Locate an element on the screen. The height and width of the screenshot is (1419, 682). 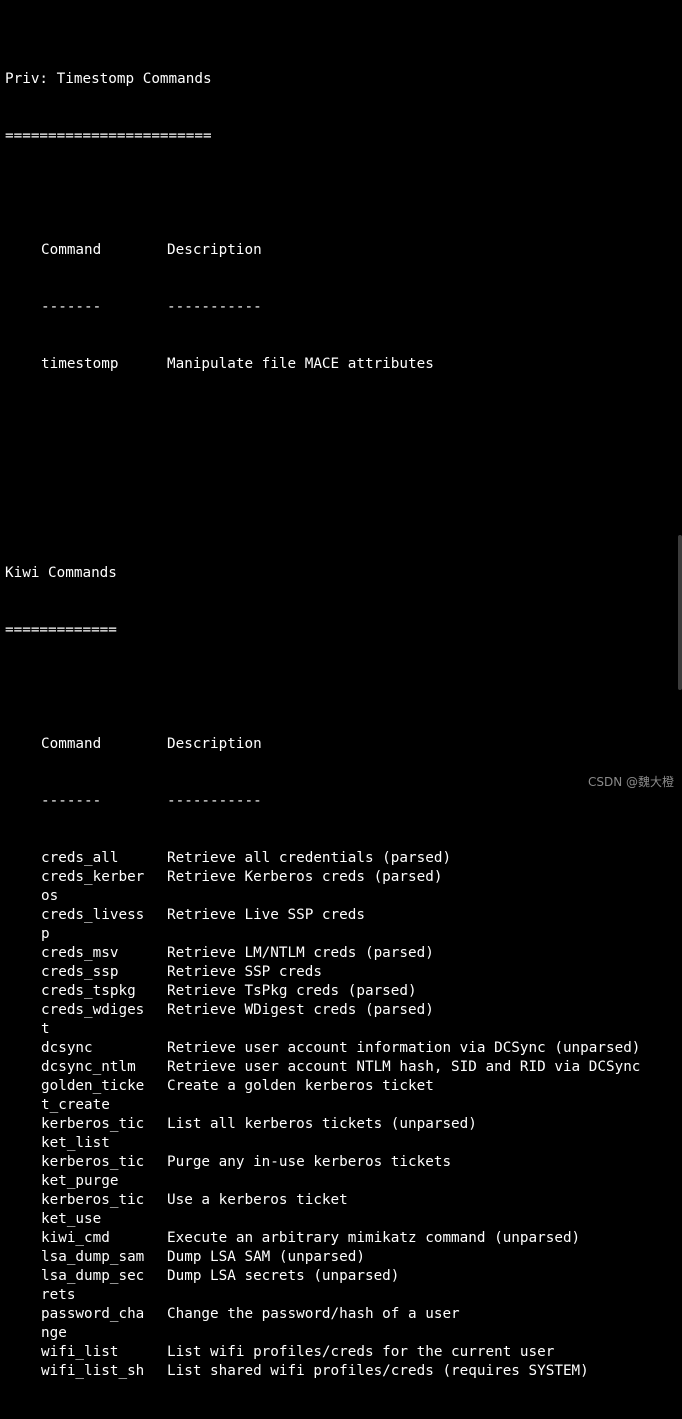
table-row: p is located at coordinates (322, 934).